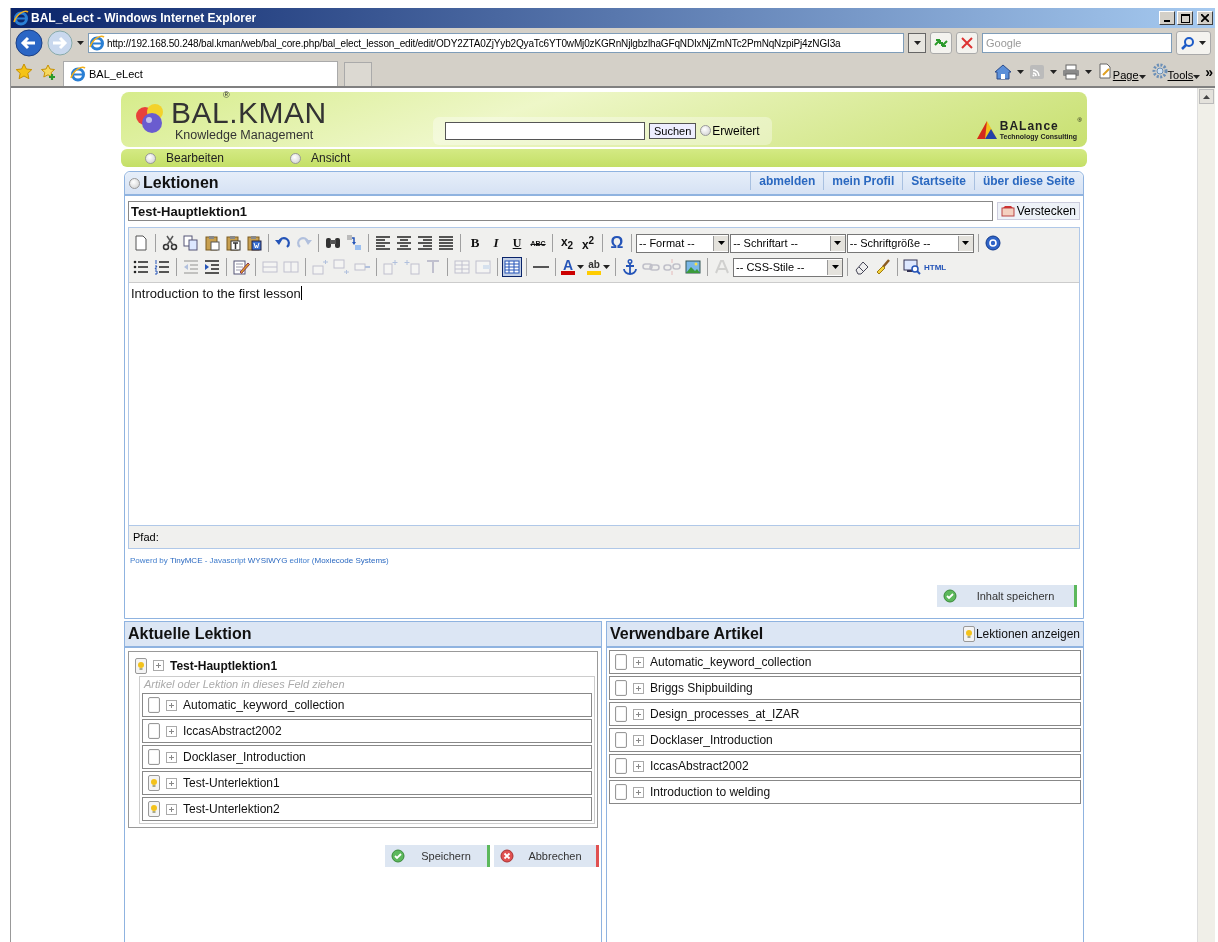 This screenshot has width=1218, height=942. Describe the element at coordinates (1028, 181) in the screenshot. I see `nav-link: über diese Seite` at that location.